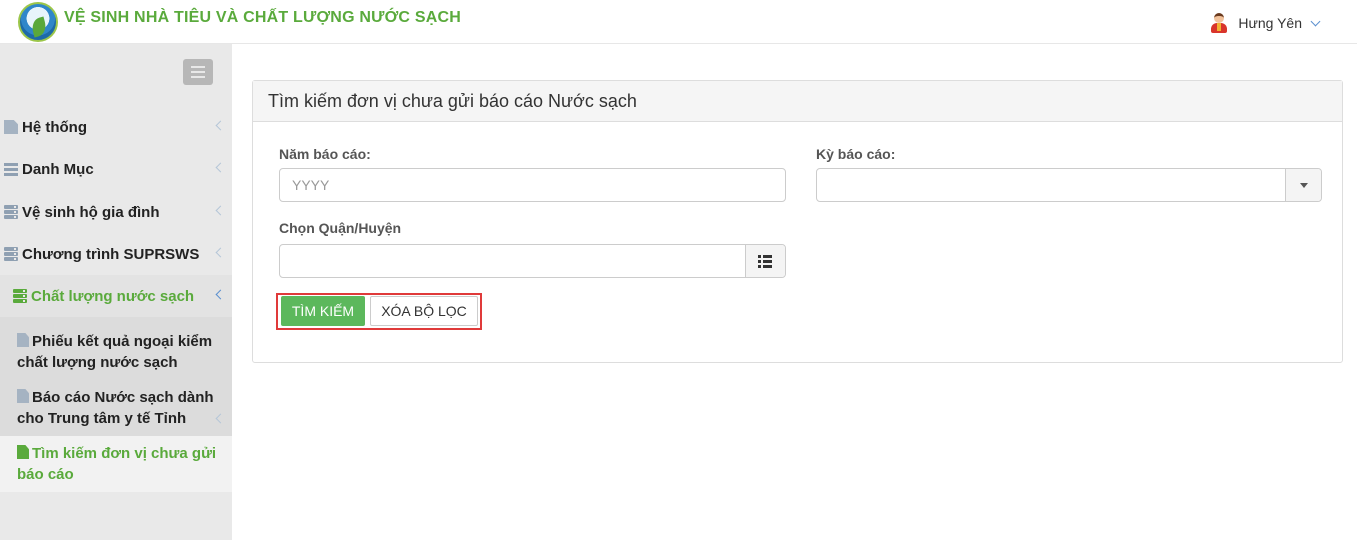 The width and height of the screenshot is (1357, 540). I want to click on sidebar-item-he-thong: Hệ thống, so click(116, 127).